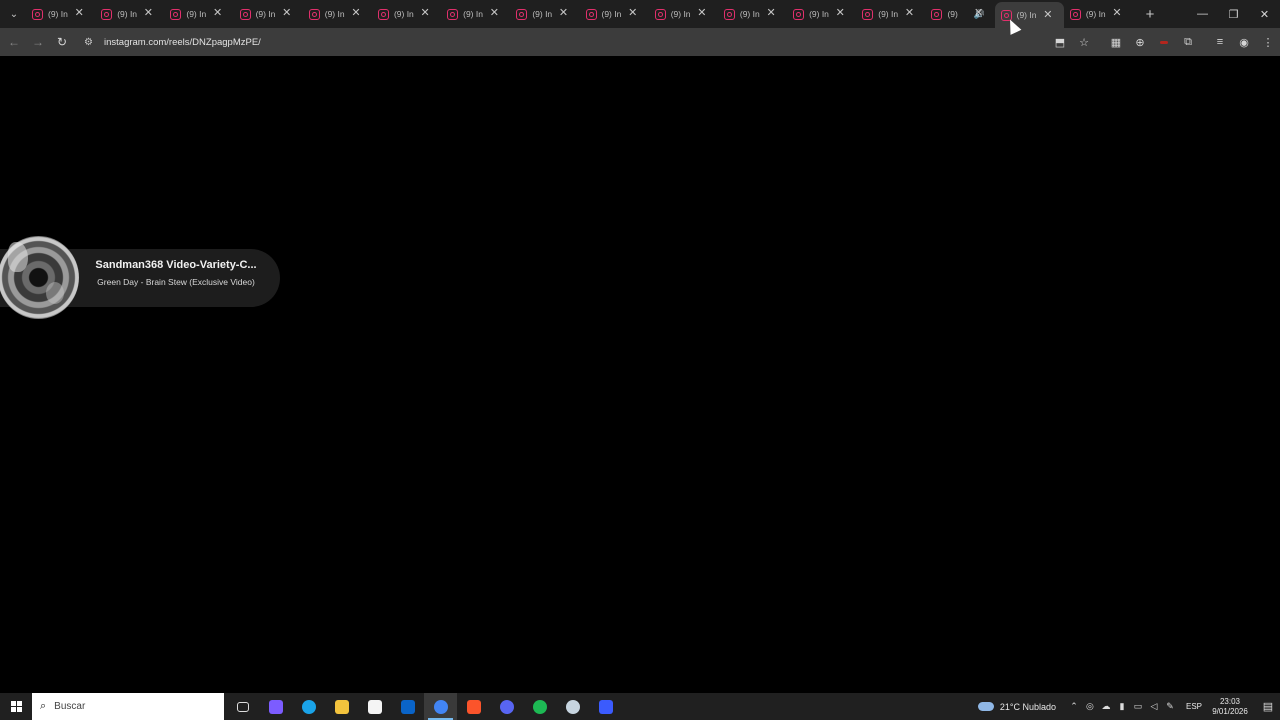 The image size is (1280, 720). I want to click on cloud-icon, so click(985, 706).